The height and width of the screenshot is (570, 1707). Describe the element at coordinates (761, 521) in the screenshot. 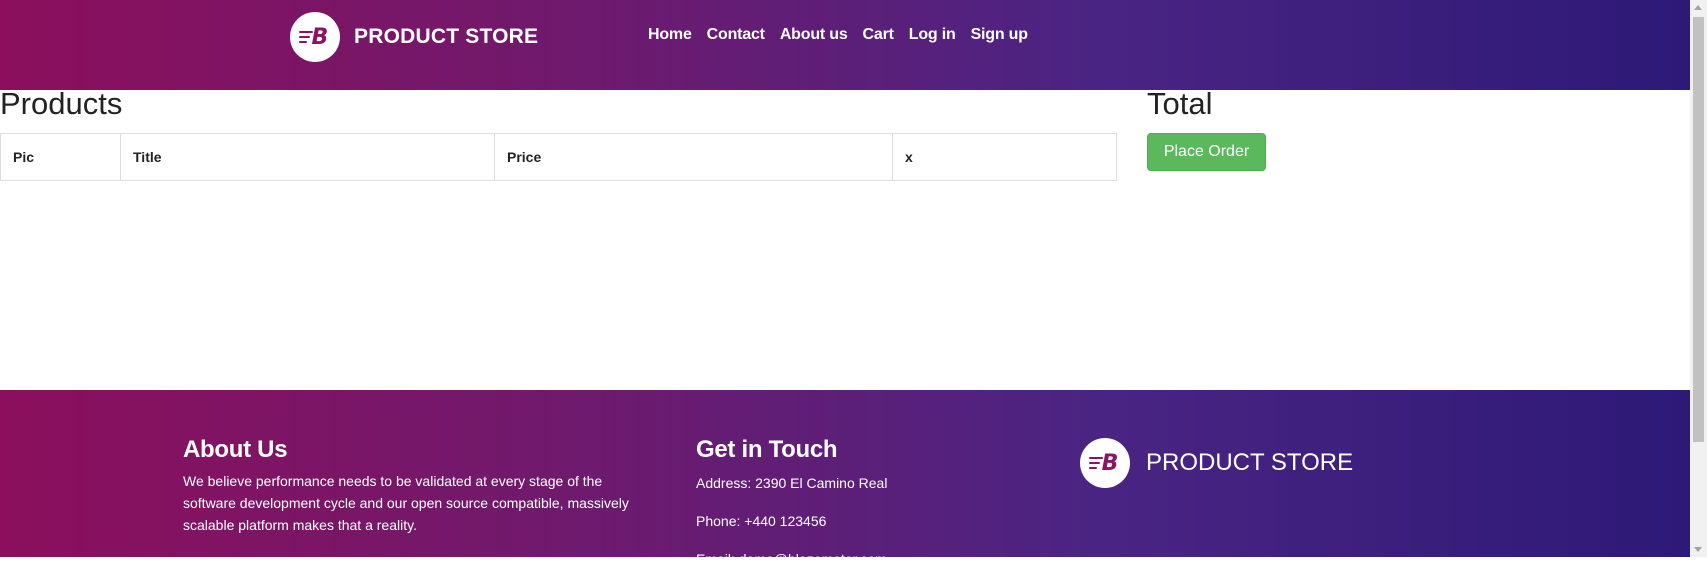

I see `phone-text: Phone: +440 123456` at that location.